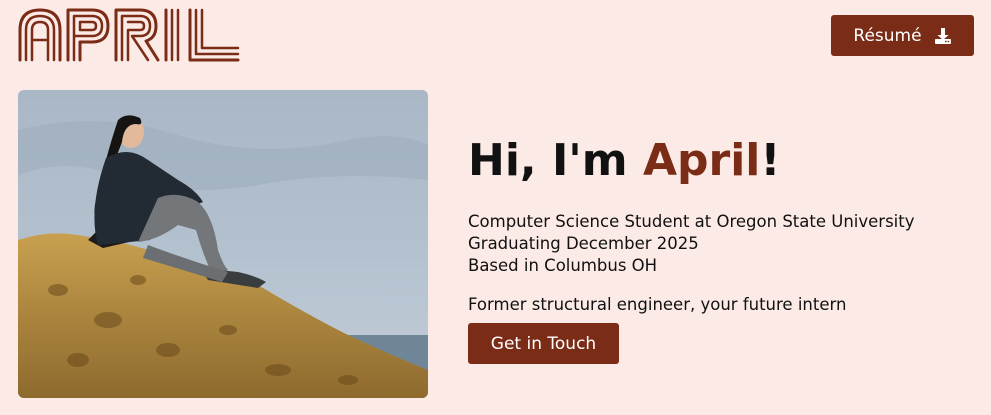  Describe the element at coordinates (770, 160) in the screenshot. I see `greeting-suffix: !` at that location.